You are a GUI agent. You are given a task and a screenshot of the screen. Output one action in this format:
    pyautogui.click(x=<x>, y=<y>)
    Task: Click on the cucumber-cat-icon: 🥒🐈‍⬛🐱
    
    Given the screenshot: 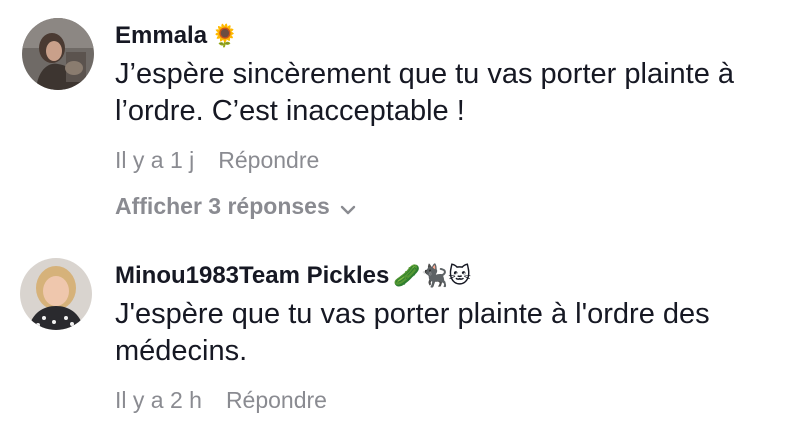 What is the action you would take?
    pyautogui.click(x=432, y=275)
    